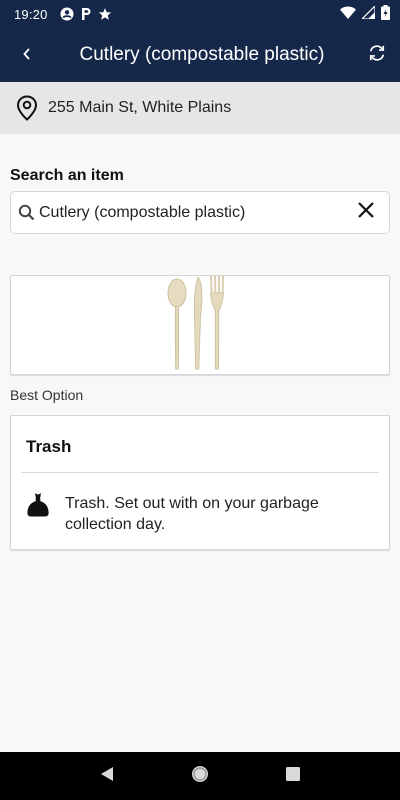  What do you see at coordinates (31, 14) in the screenshot?
I see `status-time: 19:20` at bounding box center [31, 14].